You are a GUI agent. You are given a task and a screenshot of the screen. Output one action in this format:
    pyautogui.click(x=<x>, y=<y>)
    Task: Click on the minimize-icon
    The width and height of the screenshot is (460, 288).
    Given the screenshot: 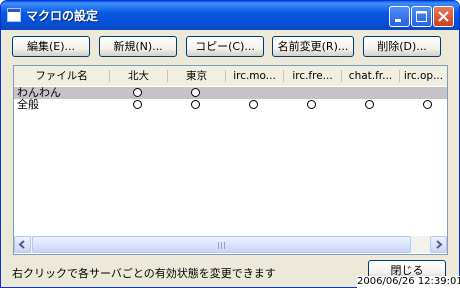 What is the action you would take?
    pyautogui.click(x=398, y=20)
    